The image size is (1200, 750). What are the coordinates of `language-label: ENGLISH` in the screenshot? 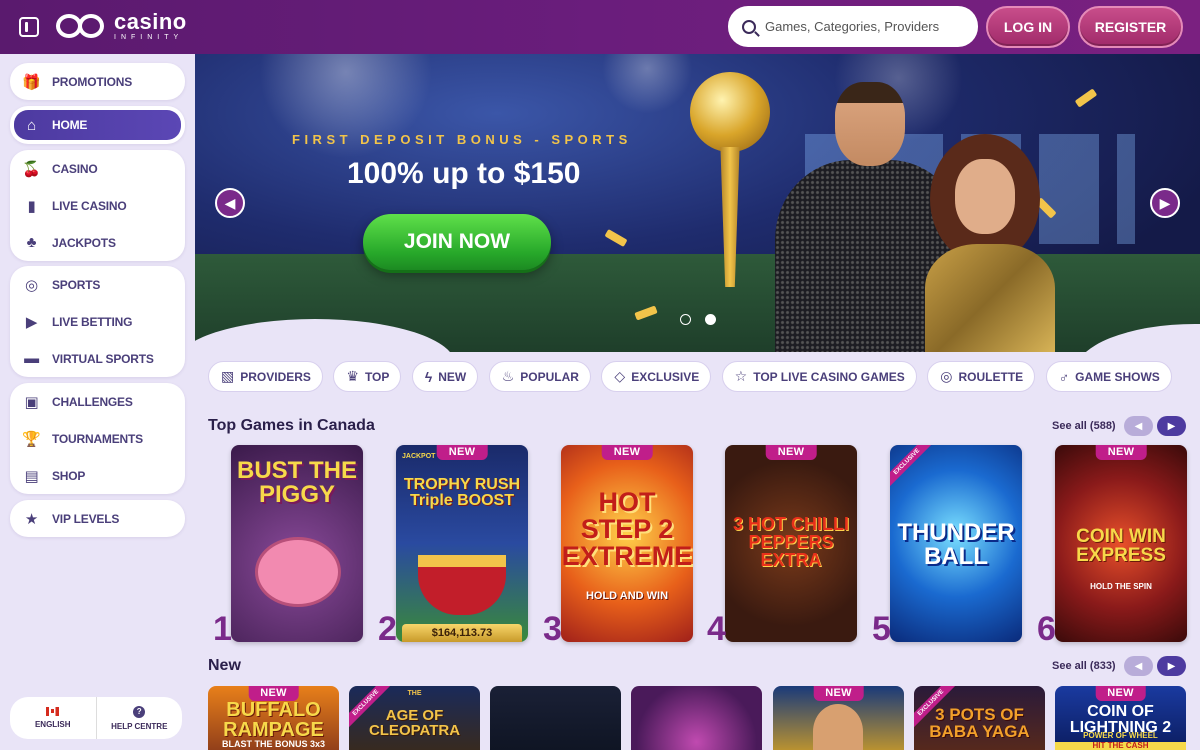 It's located at (52, 724).